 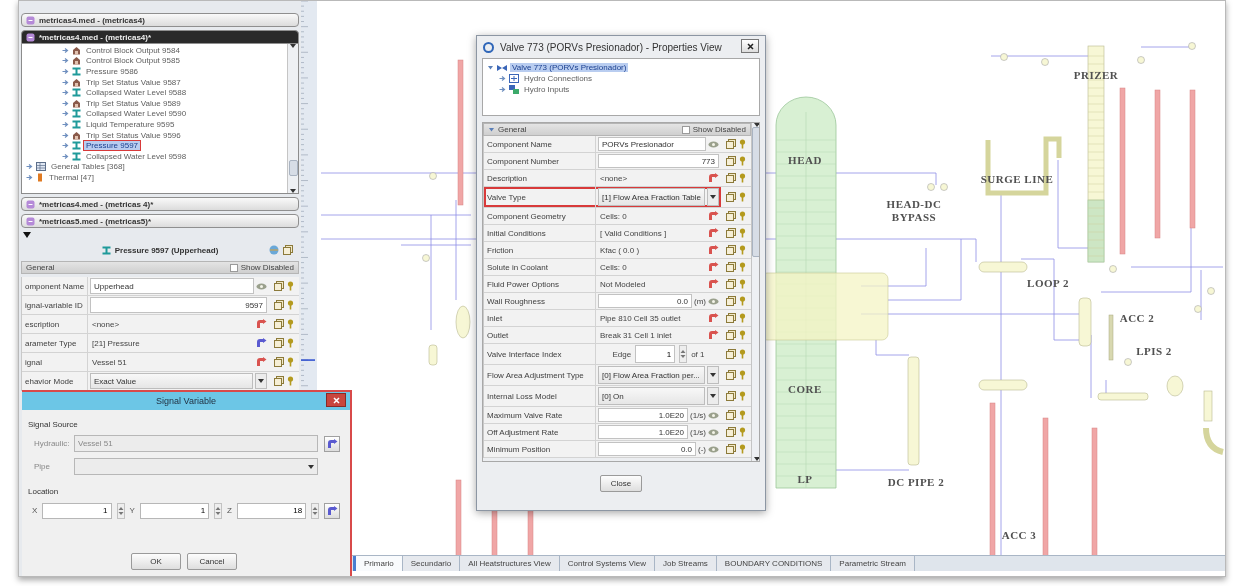 What do you see at coordinates (27, 235) in the screenshot?
I see `collapse-arrow-icon` at bounding box center [27, 235].